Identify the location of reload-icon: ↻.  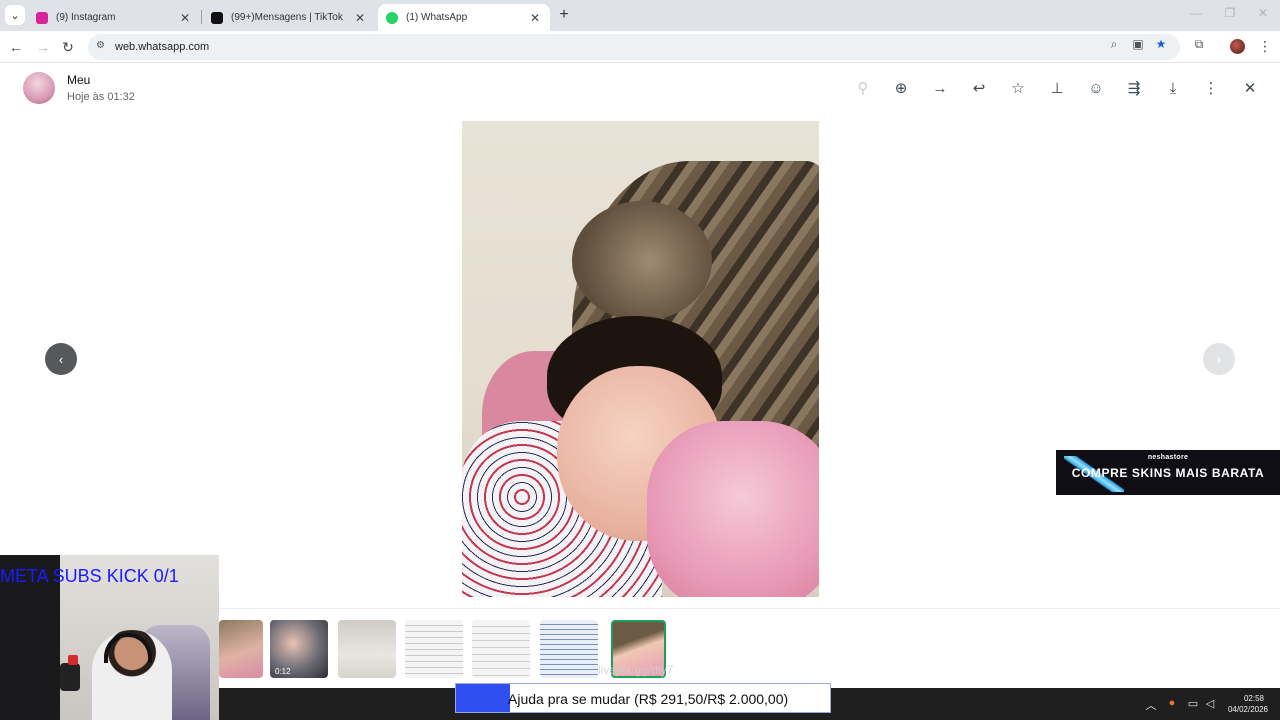
(68, 47).